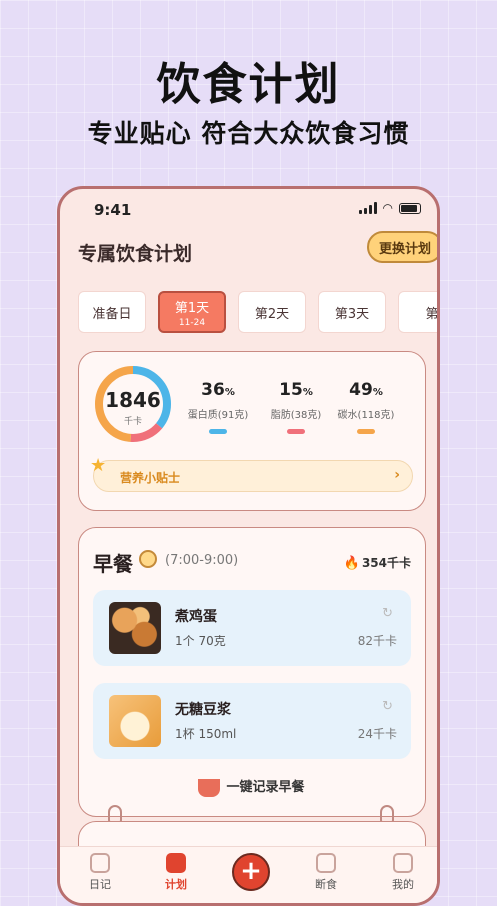  What do you see at coordinates (366, 431) in the screenshot?
I see `macro-bar-carbs` at bounding box center [366, 431].